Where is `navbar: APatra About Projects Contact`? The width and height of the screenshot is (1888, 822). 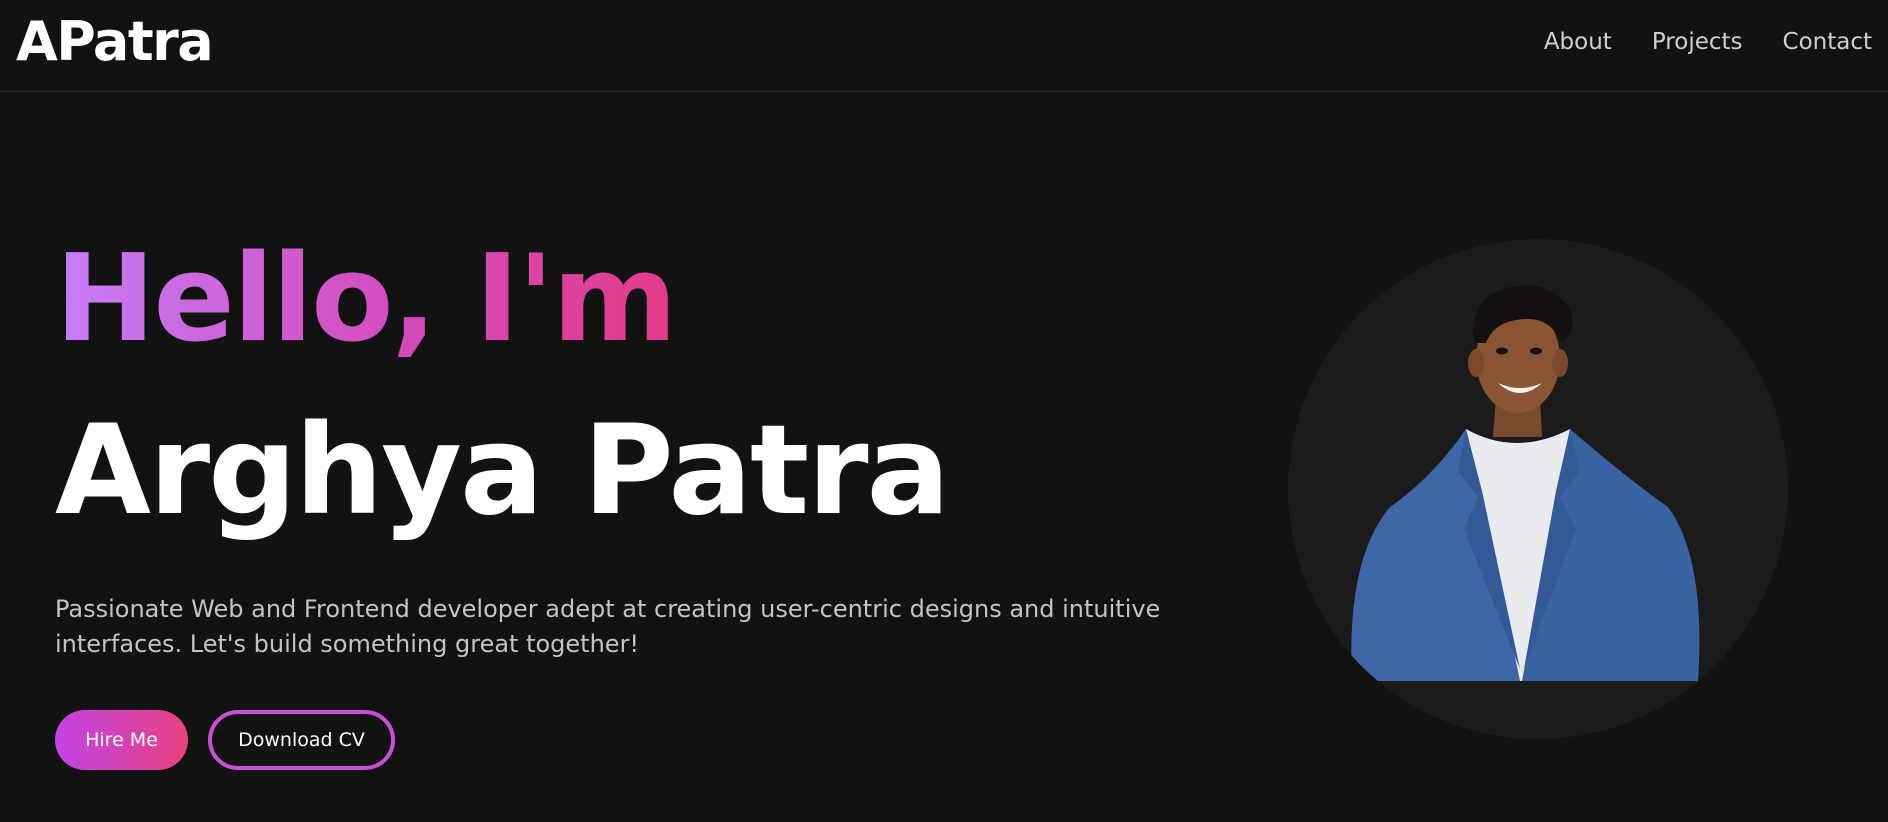 navbar: APatra About Projects Contact is located at coordinates (944, 46).